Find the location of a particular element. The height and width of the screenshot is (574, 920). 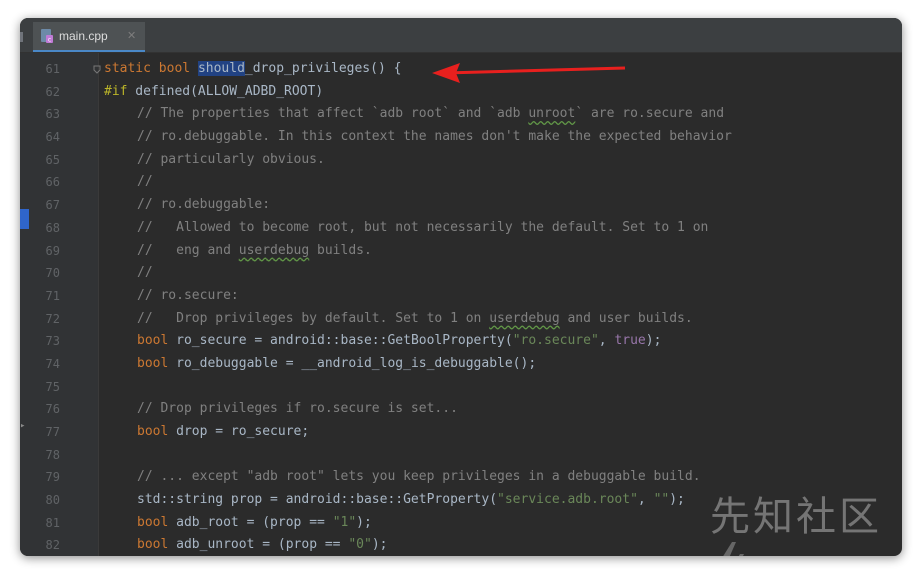

fold-toggle-icon is located at coordinates (97, 69).